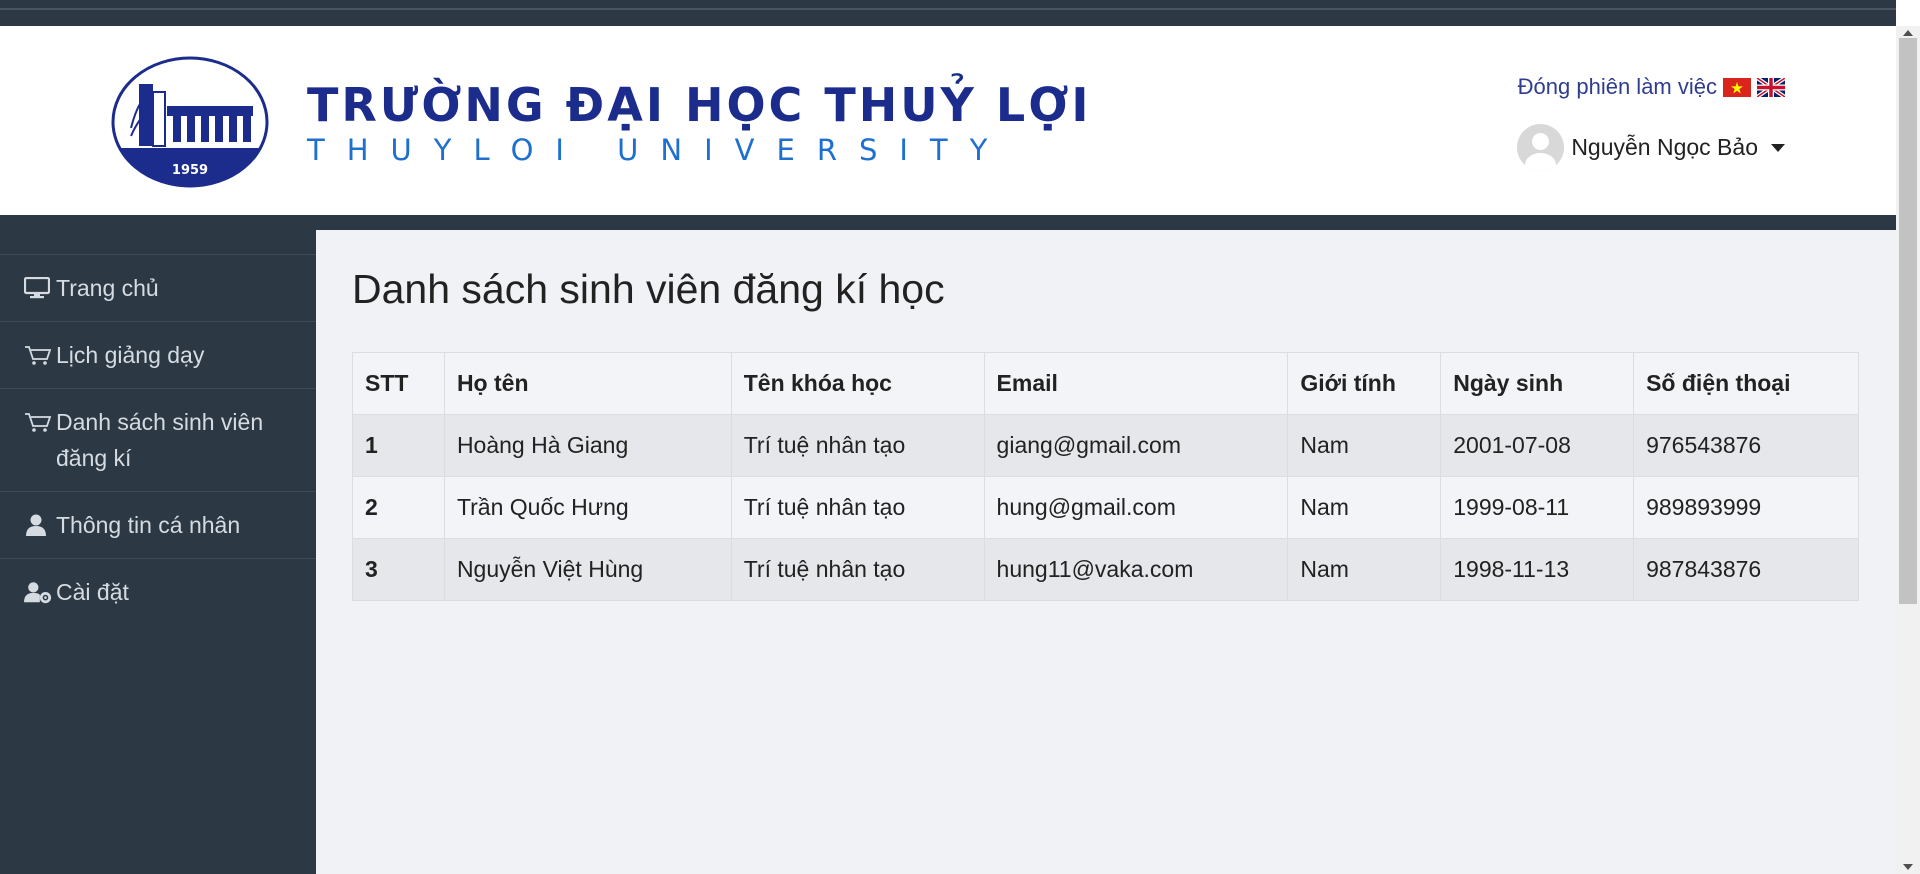  I want to click on sidebar-item-label: Danh sách sinh viên đăng kí, so click(160, 440).